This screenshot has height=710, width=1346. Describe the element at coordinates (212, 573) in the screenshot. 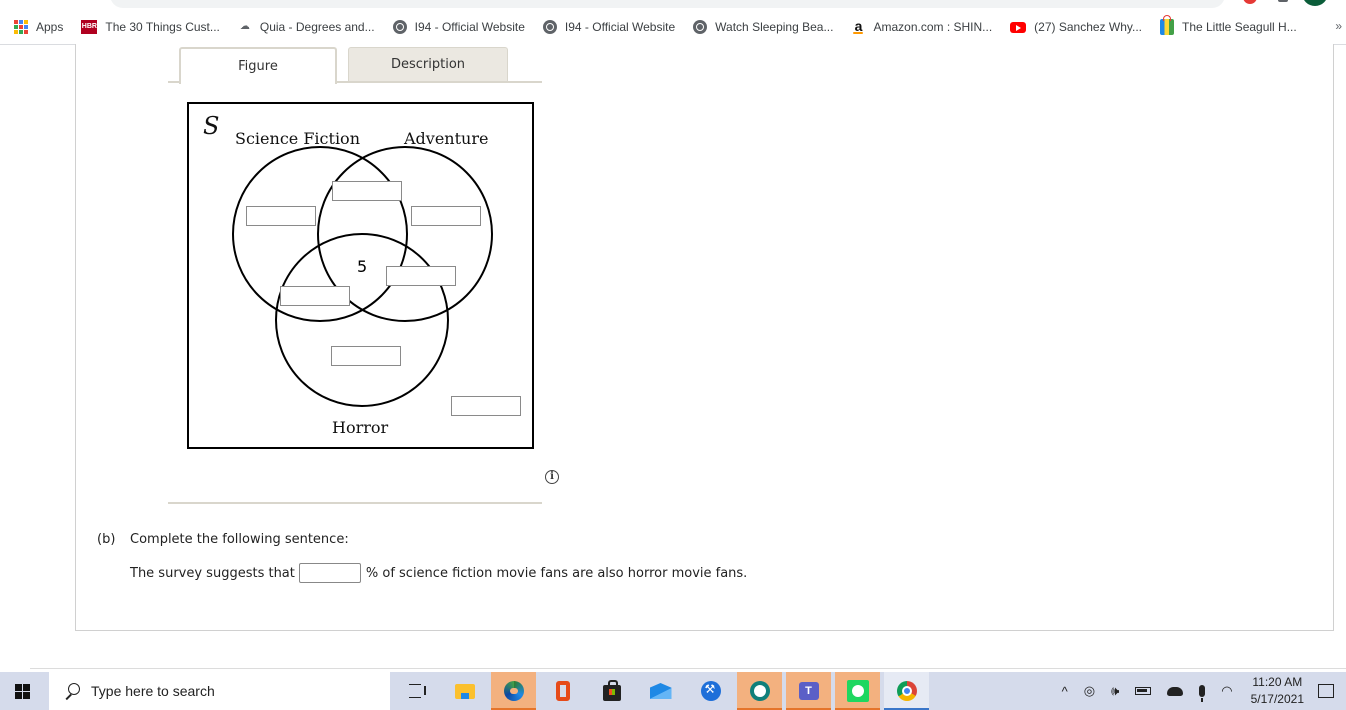

I see `sentence-before: The survey suggests that` at that location.